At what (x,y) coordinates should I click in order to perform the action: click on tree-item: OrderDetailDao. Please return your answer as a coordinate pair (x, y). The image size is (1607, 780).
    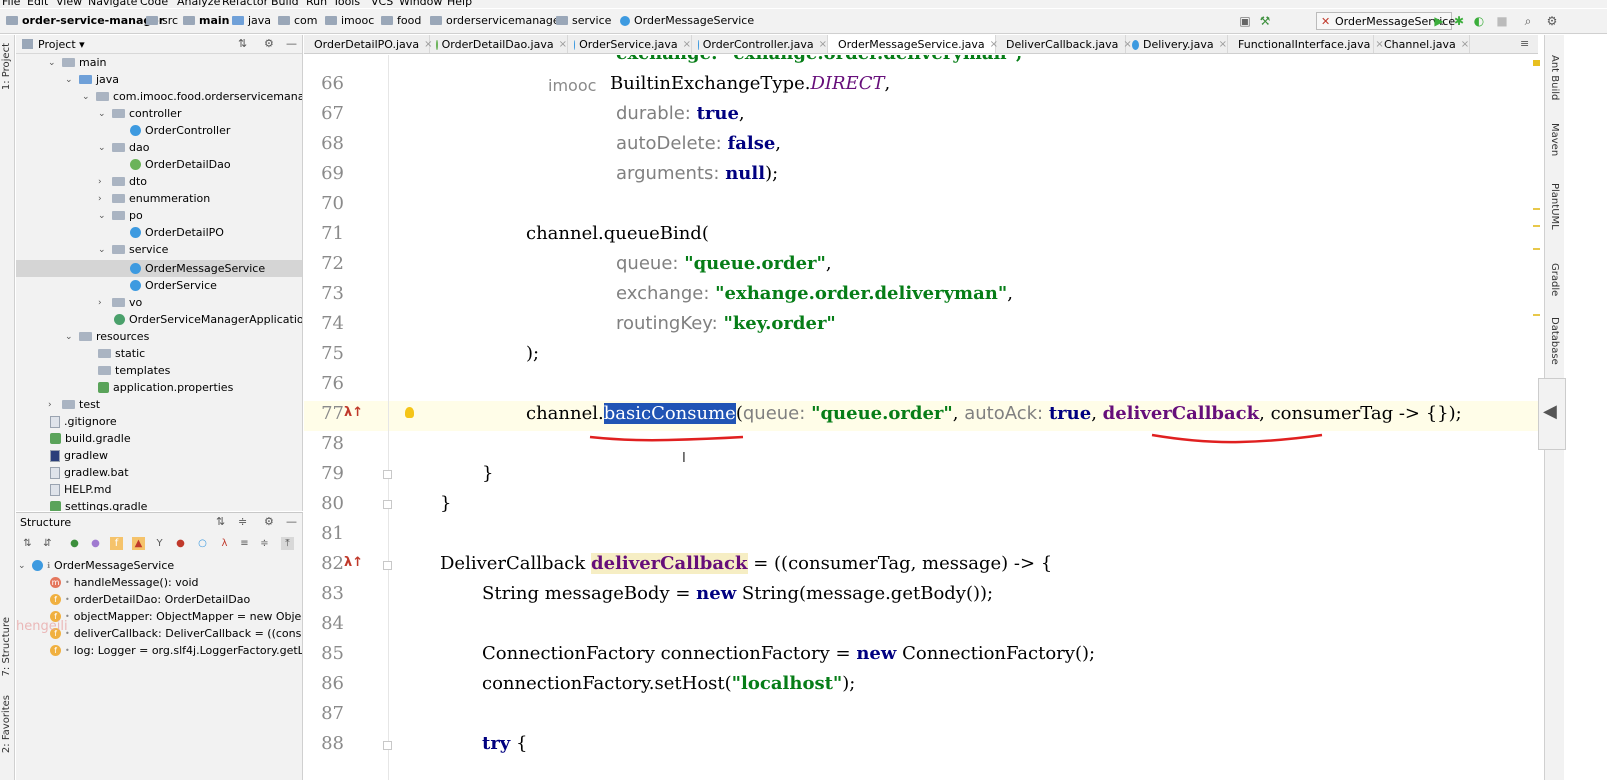
    Looking at the image, I should click on (180, 164).